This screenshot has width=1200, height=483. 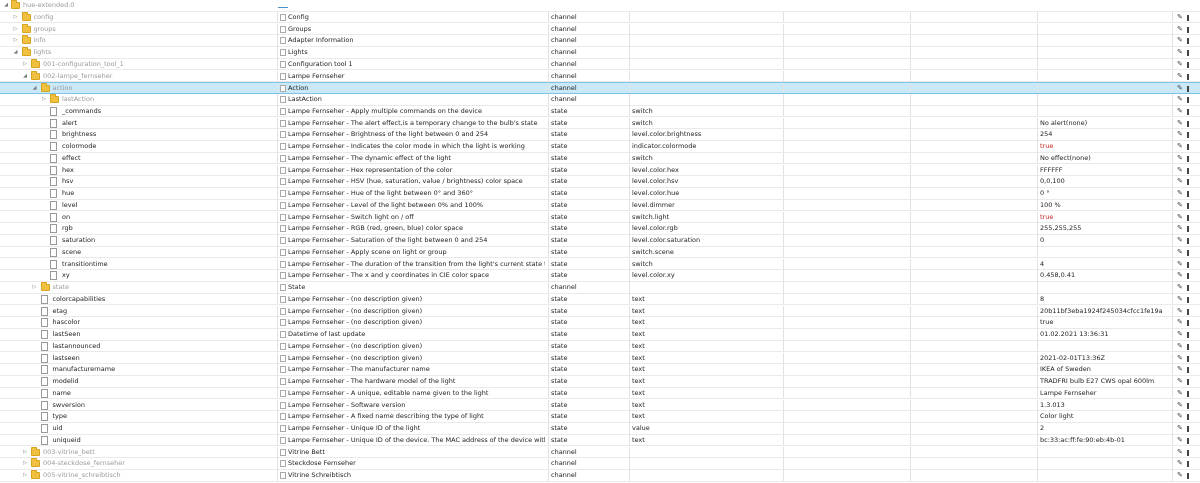 What do you see at coordinates (705, 123) in the screenshot?
I see `object-role: switch` at bounding box center [705, 123].